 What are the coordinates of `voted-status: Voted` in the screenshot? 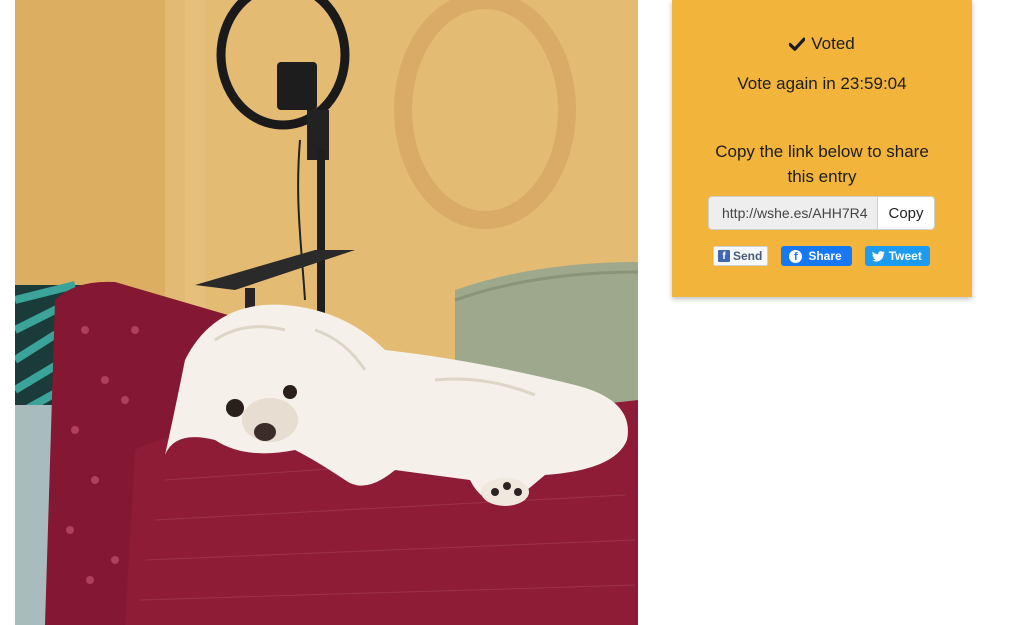 It's located at (822, 44).